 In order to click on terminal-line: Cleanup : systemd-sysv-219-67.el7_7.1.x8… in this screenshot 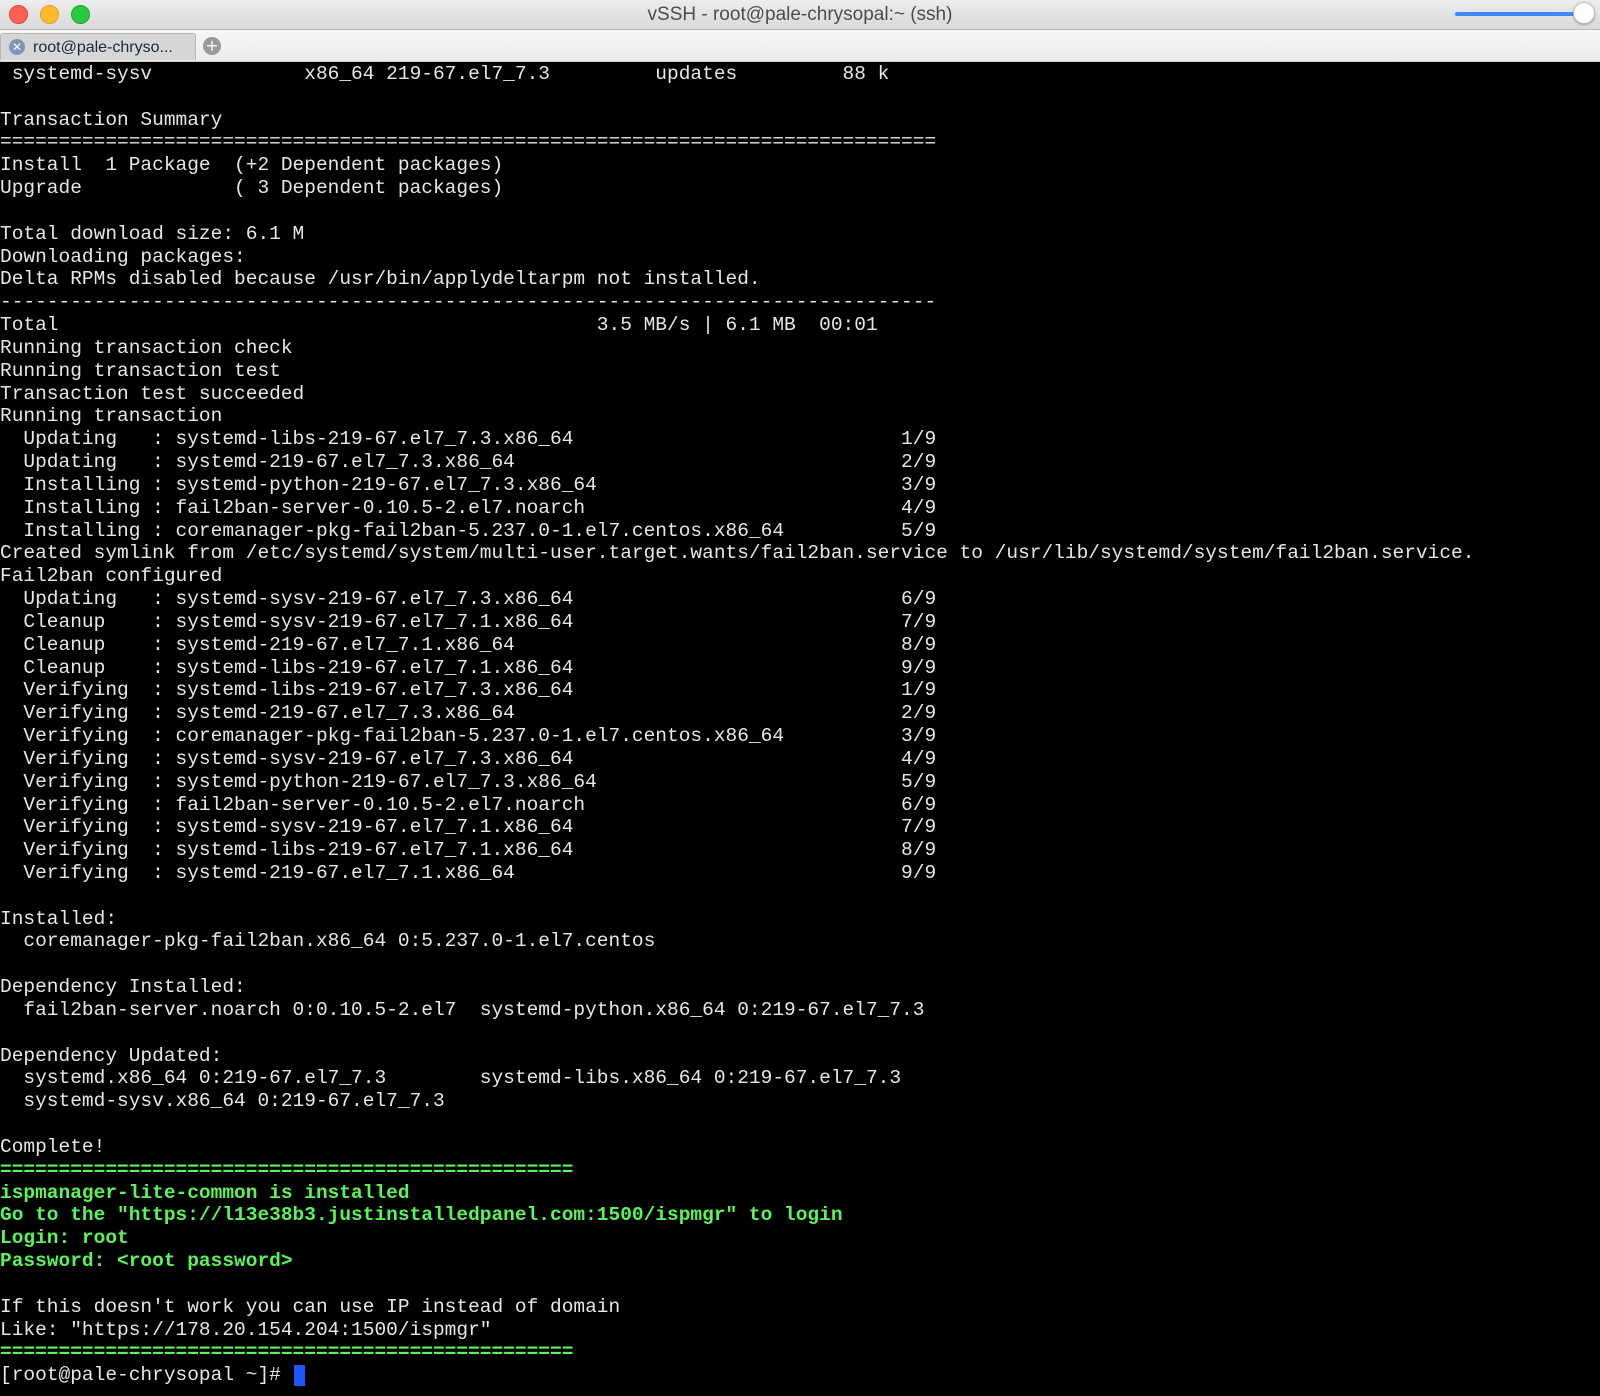, I will do `click(468, 621)`.